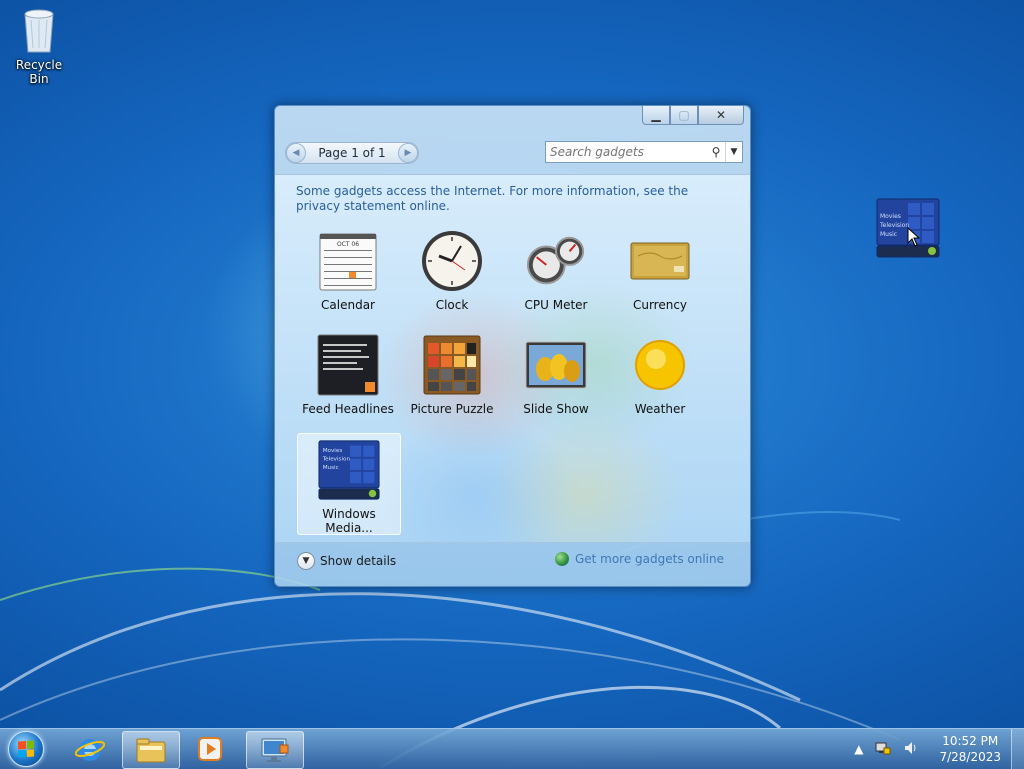 The height and width of the screenshot is (769, 1024). I want to click on media-player-icon, so click(210, 749).